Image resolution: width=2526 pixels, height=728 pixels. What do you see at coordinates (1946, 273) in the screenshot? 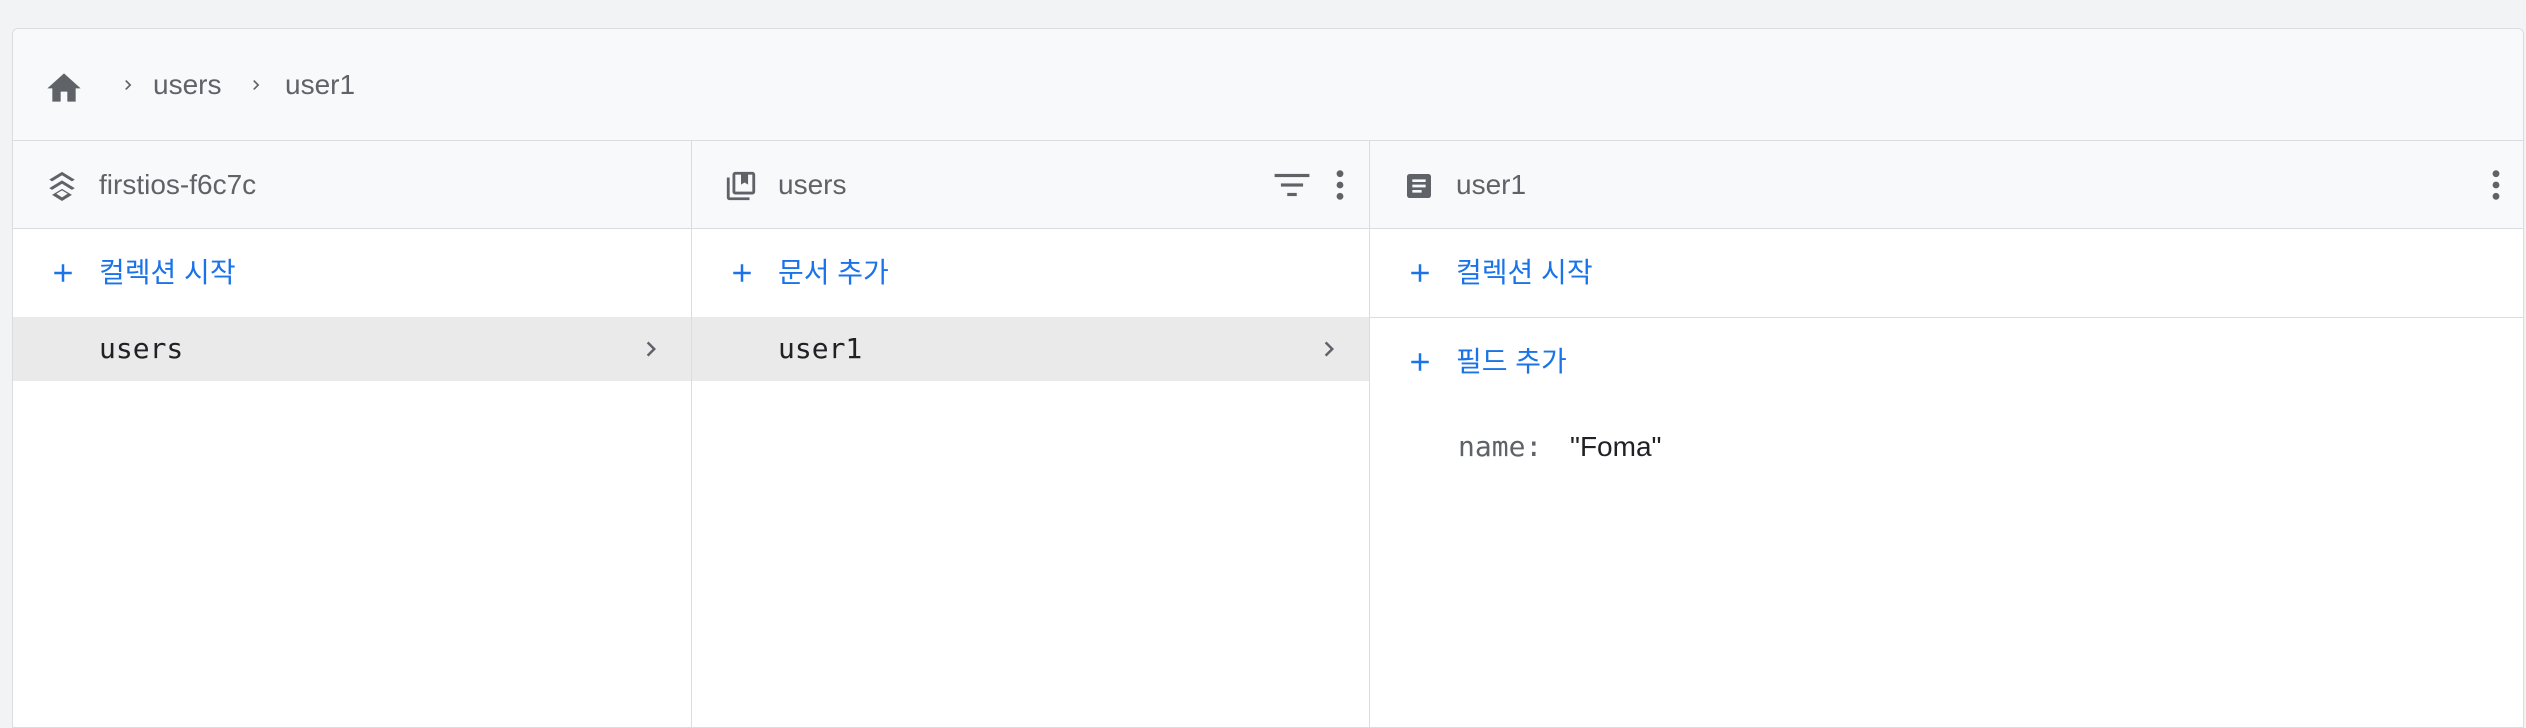
I see `start-subcollection-button: 컬렉션 시작` at bounding box center [1946, 273].